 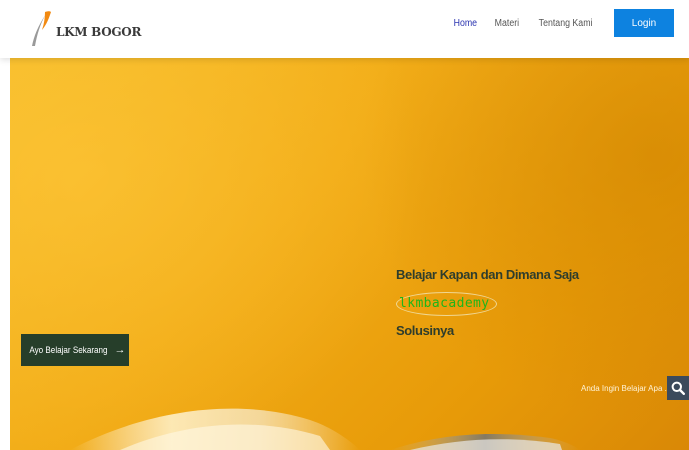 I want to click on search-input, so click(x=621, y=388).